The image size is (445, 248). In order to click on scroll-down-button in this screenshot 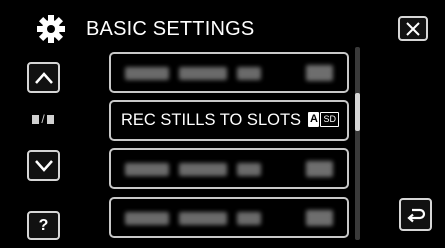, I will do `click(43, 165)`.